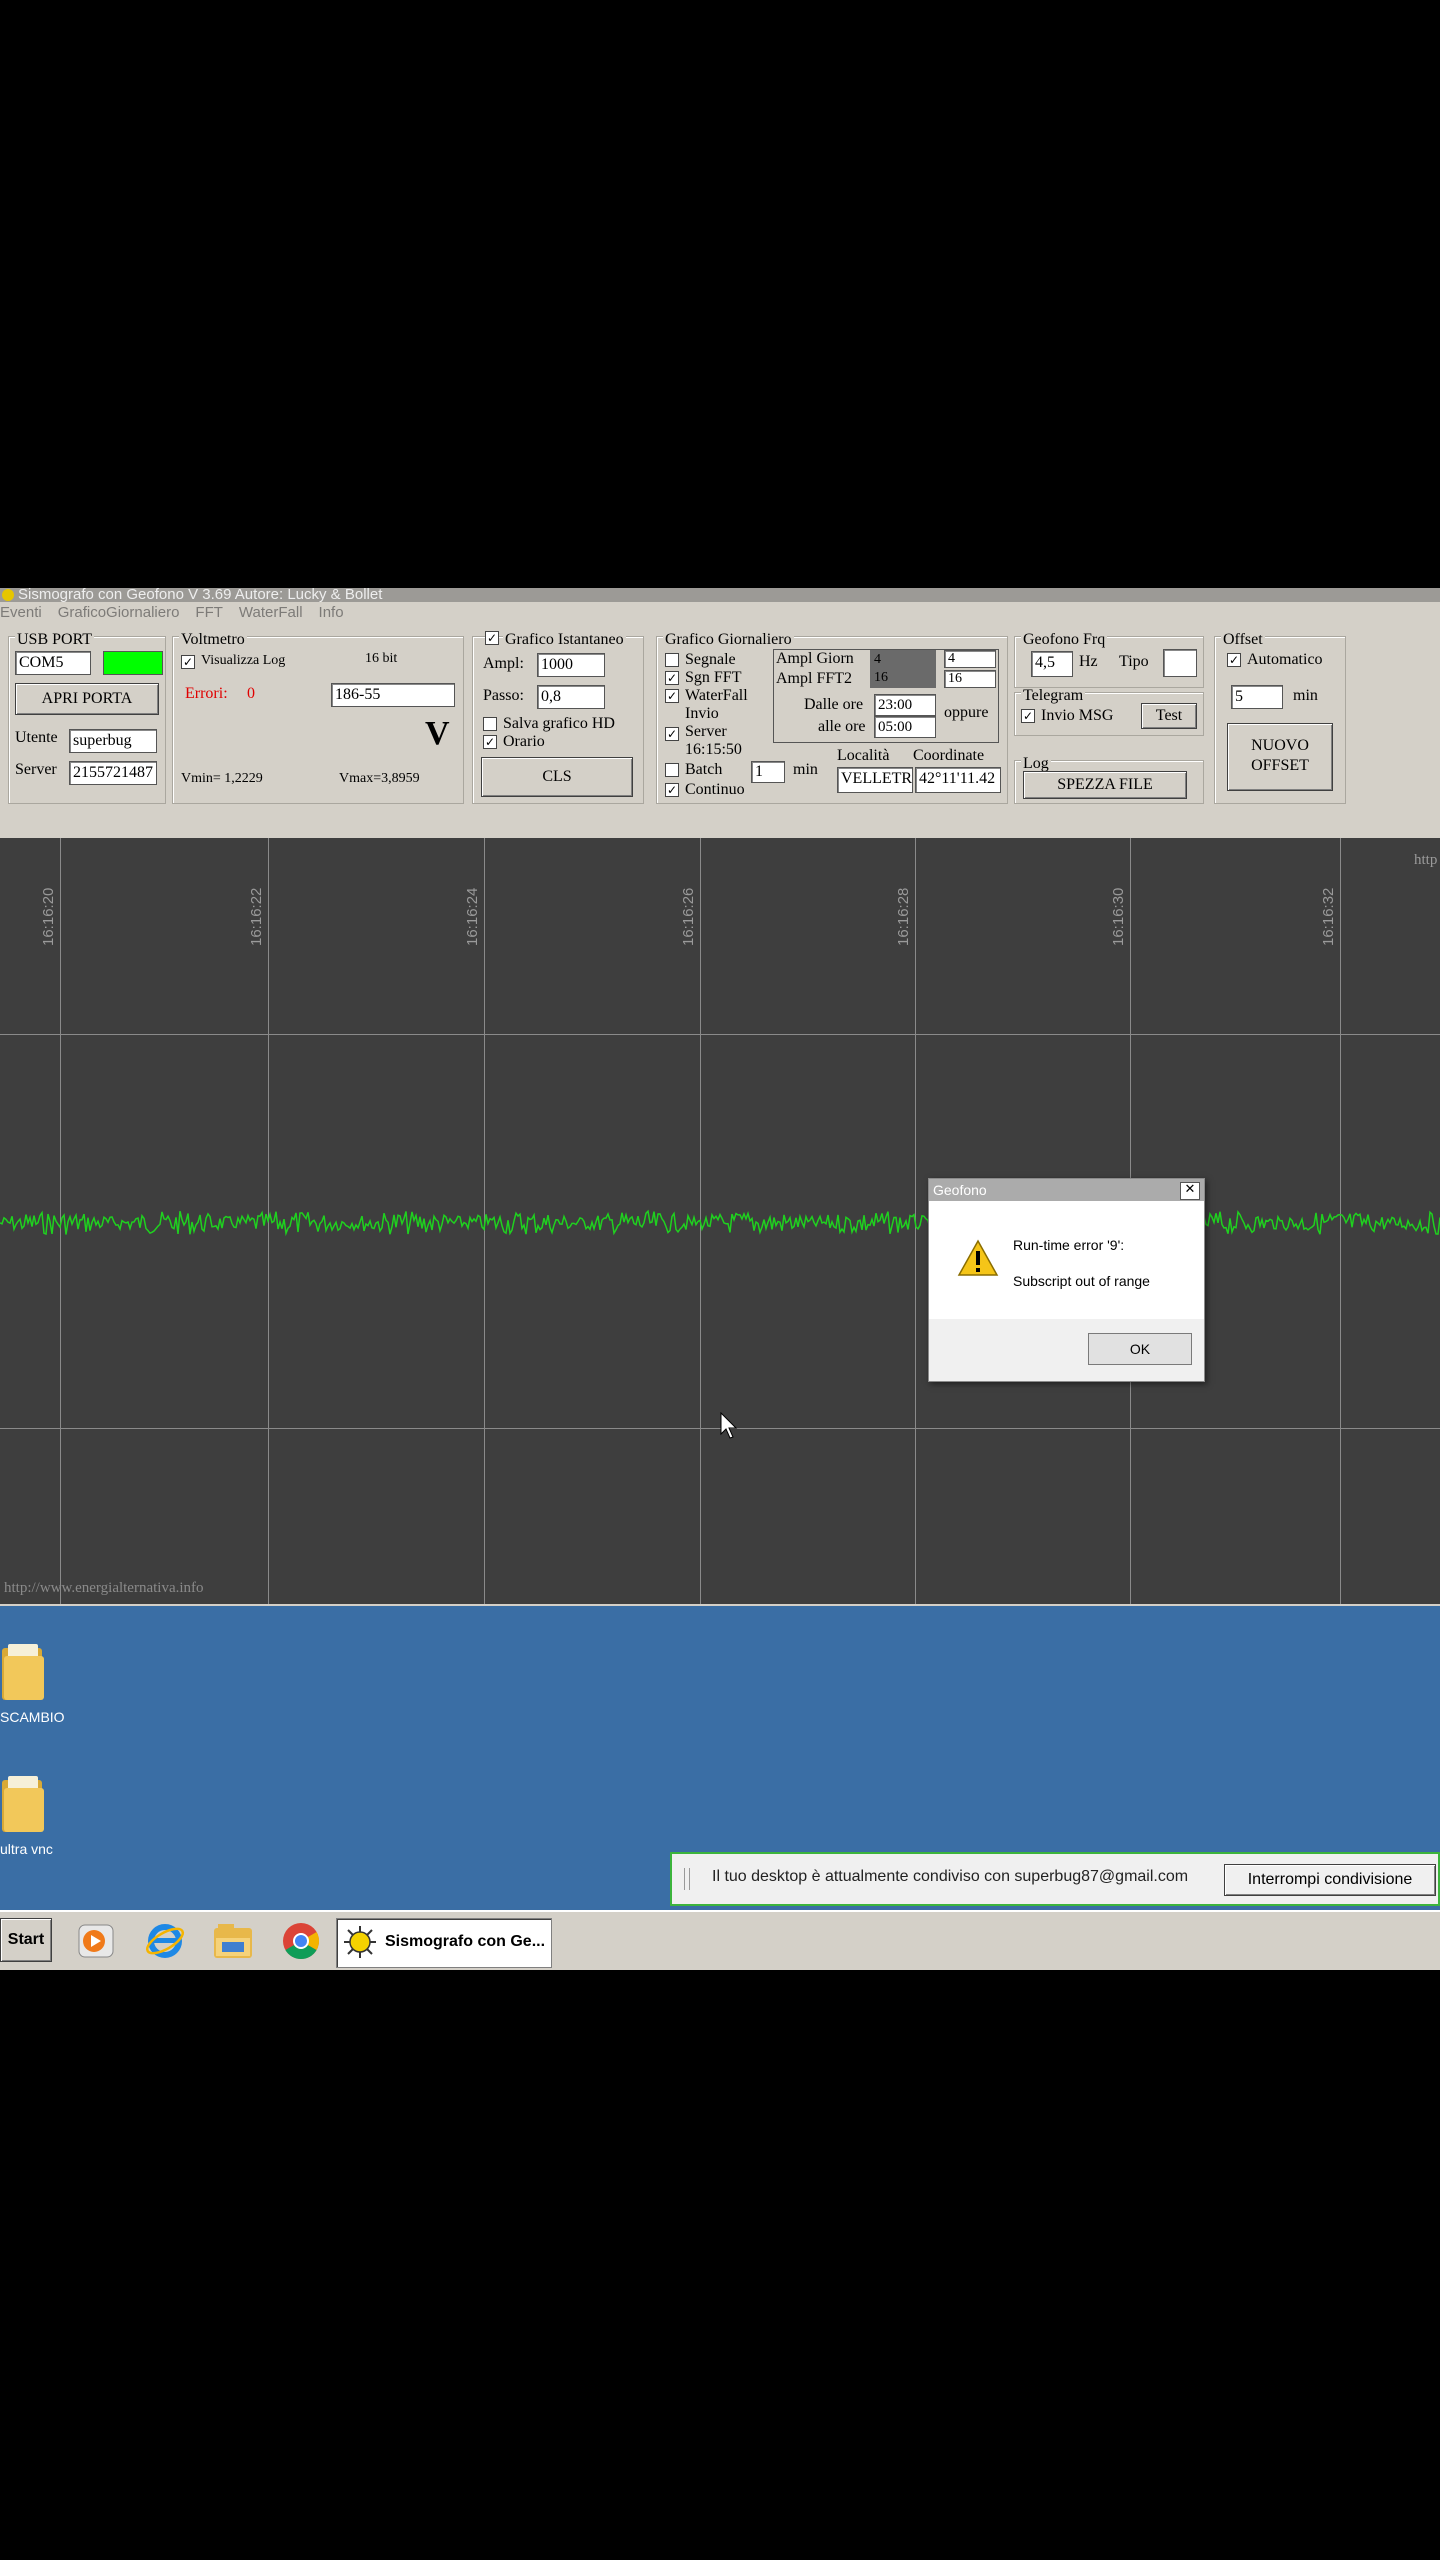 This screenshot has width=1440, height=2560. What do you see at coordinates (905, 705) in the screenshot?
I see `dalle-field: 23:00` at bounding box center [905, 705].